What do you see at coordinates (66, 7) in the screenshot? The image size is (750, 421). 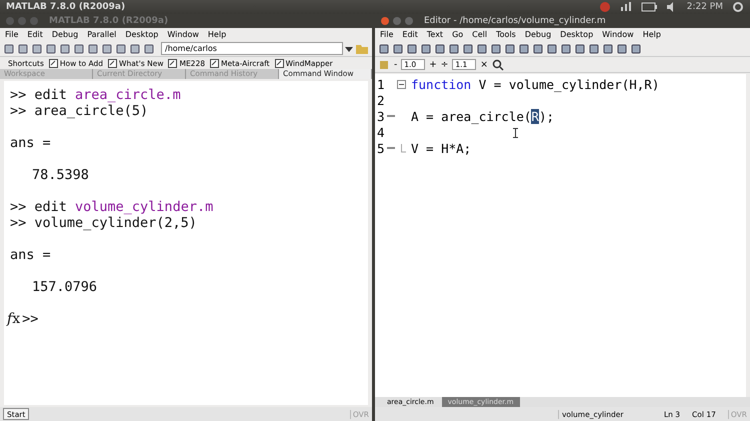 I see `app-title: MATLAB 7.8.0 (R2009a)` at bounding box center [66, 7].